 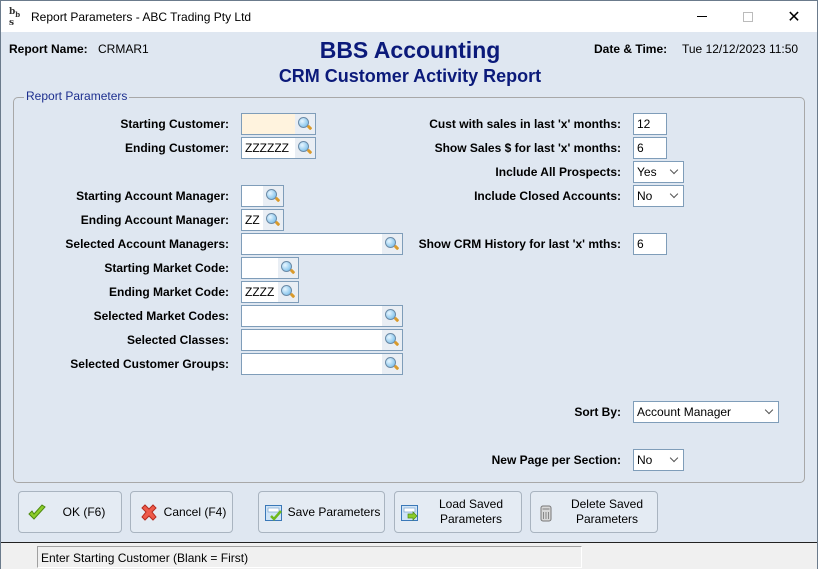 I want to click on datetime-value: Tue 12/12/2023 11:50, so click(x=740, y=49).